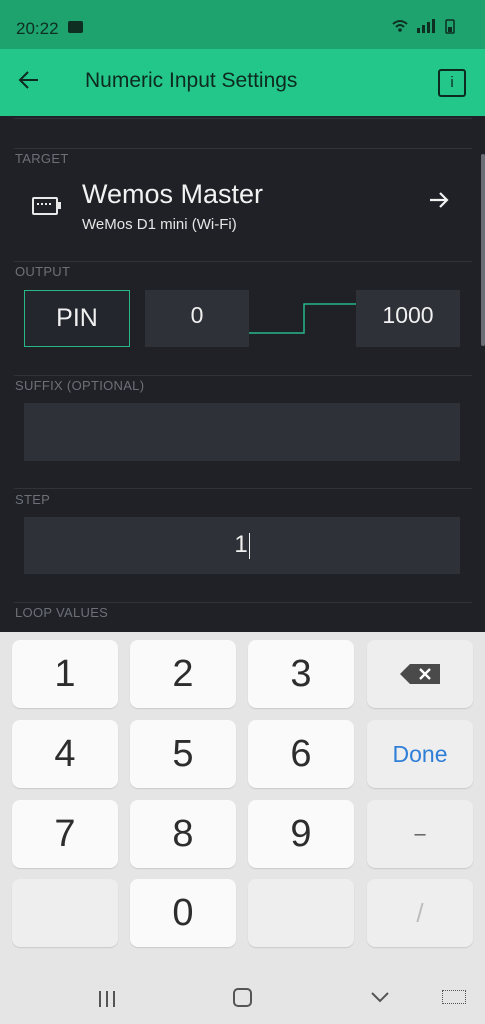 Image resolution: width=485 pixels, height=1024 pixels. What do you see at coordinates (420, 754) in the screenshot?
I see `done-key: Done` at bounding box center [420, 754].